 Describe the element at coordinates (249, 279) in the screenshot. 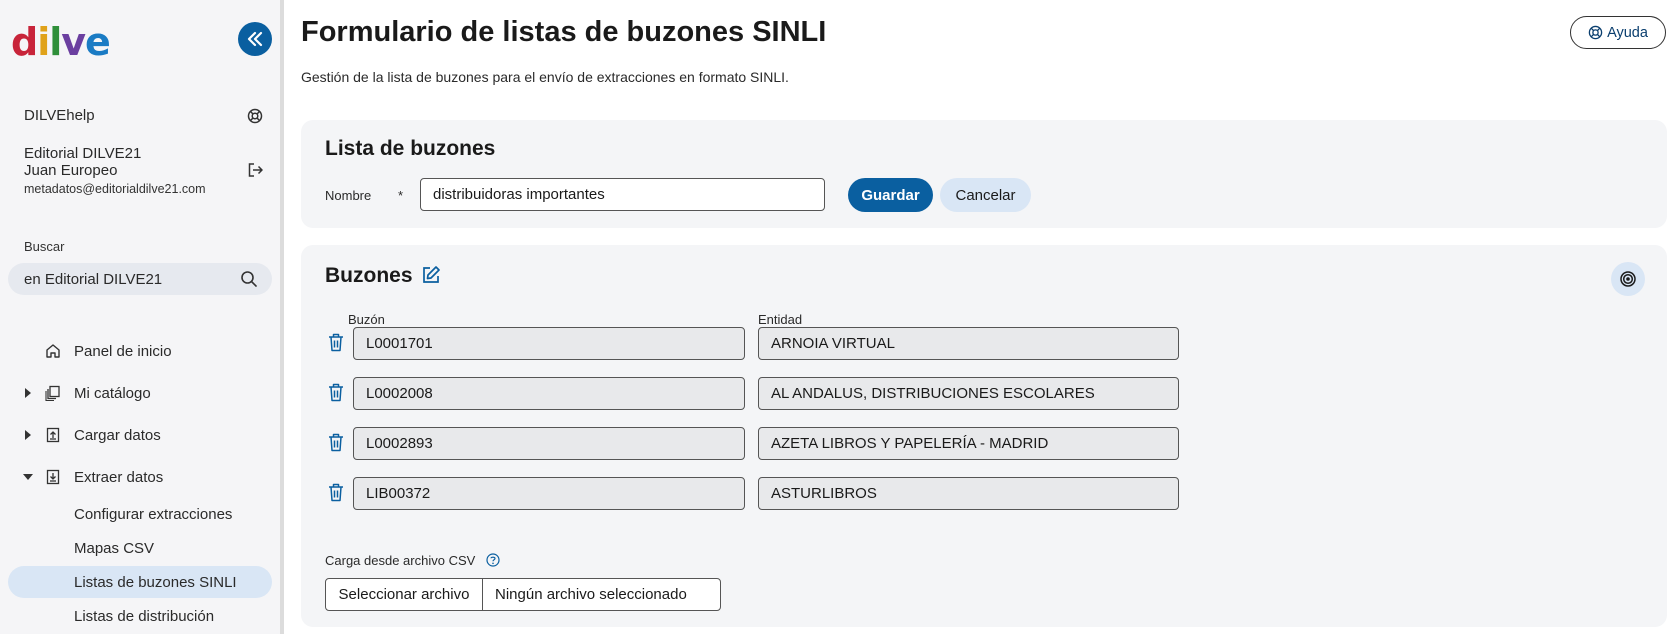

I see `search-icon` at that location.